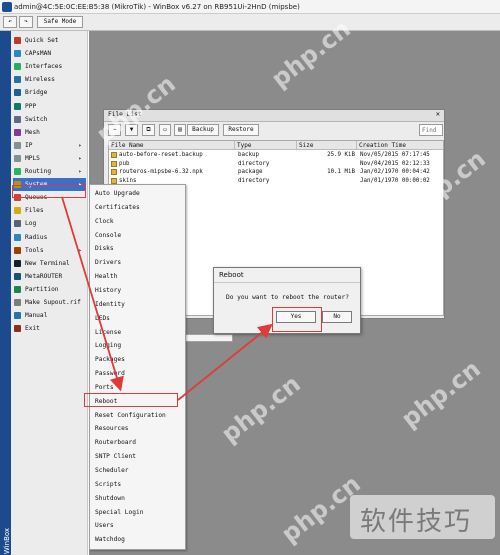 Image resolution: width=500 pixels, height=555 pixels. I want to click on sidebar-item-bridge: Bridge, so click(49, 92).